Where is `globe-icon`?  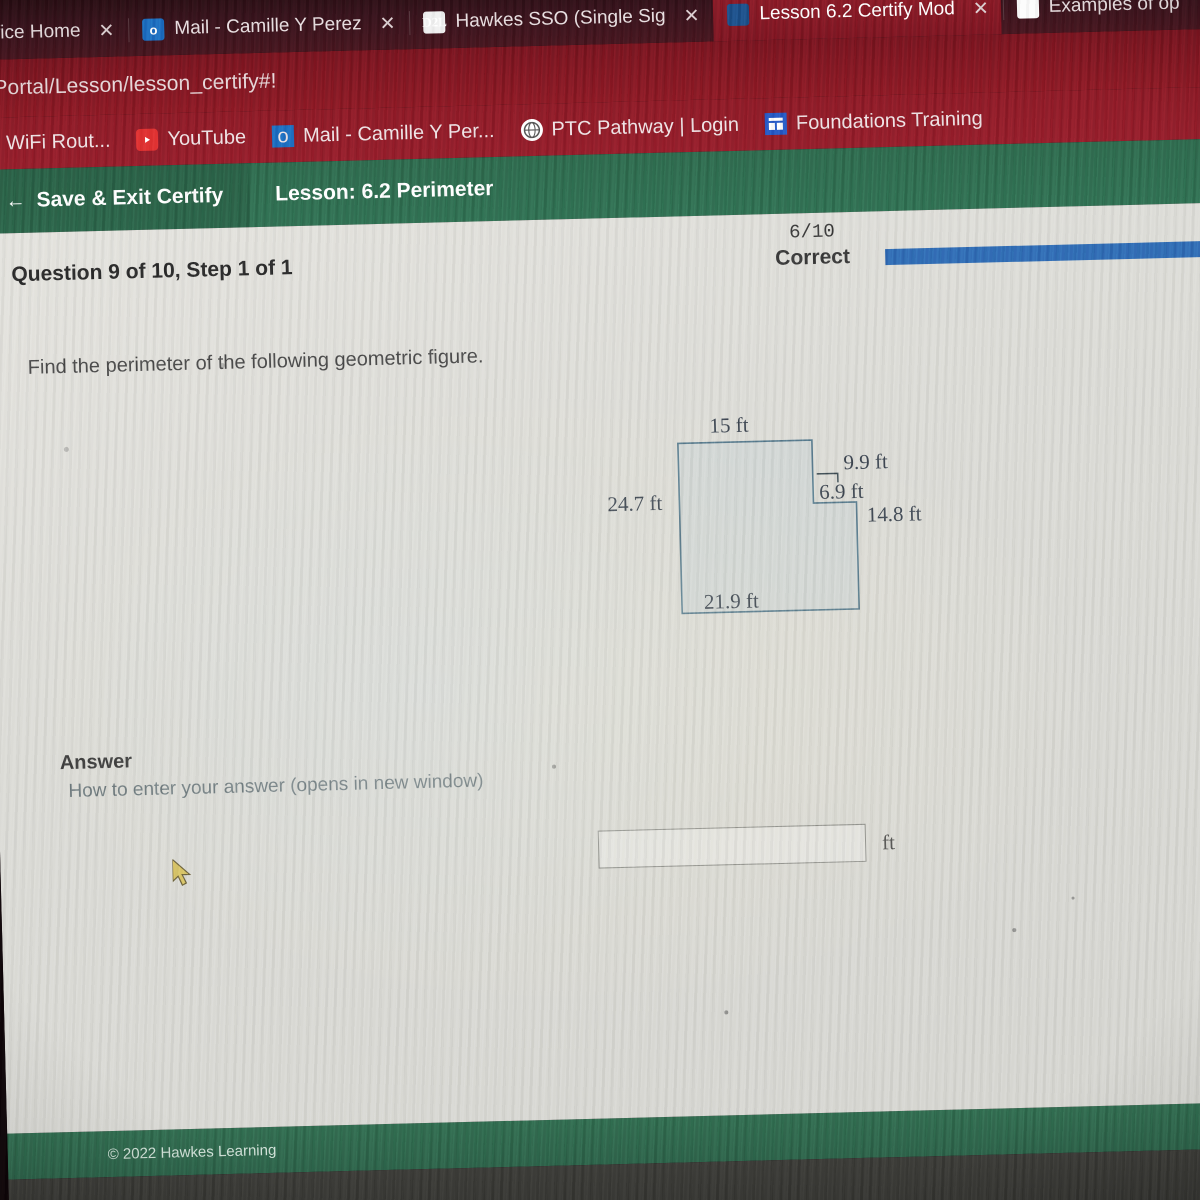
globe-icon is located at coordinates (531, 130).